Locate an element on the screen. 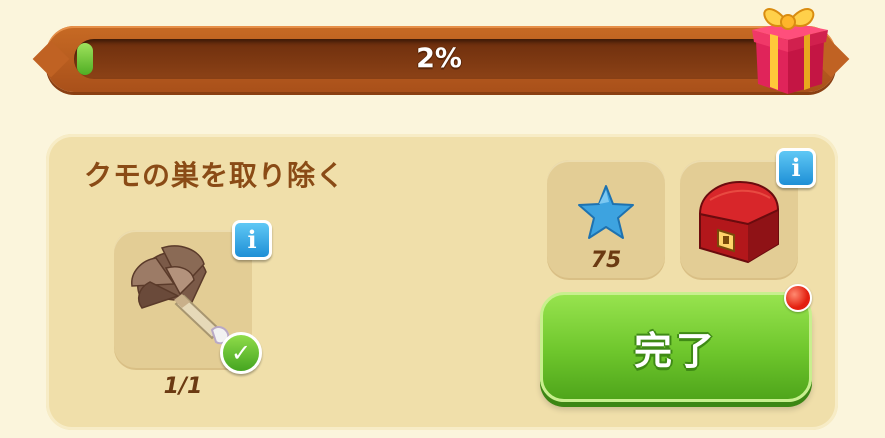 The width and height of the screenshot is (885, 438). red-treasure-chest-icon is located at coordinates (739, 222).